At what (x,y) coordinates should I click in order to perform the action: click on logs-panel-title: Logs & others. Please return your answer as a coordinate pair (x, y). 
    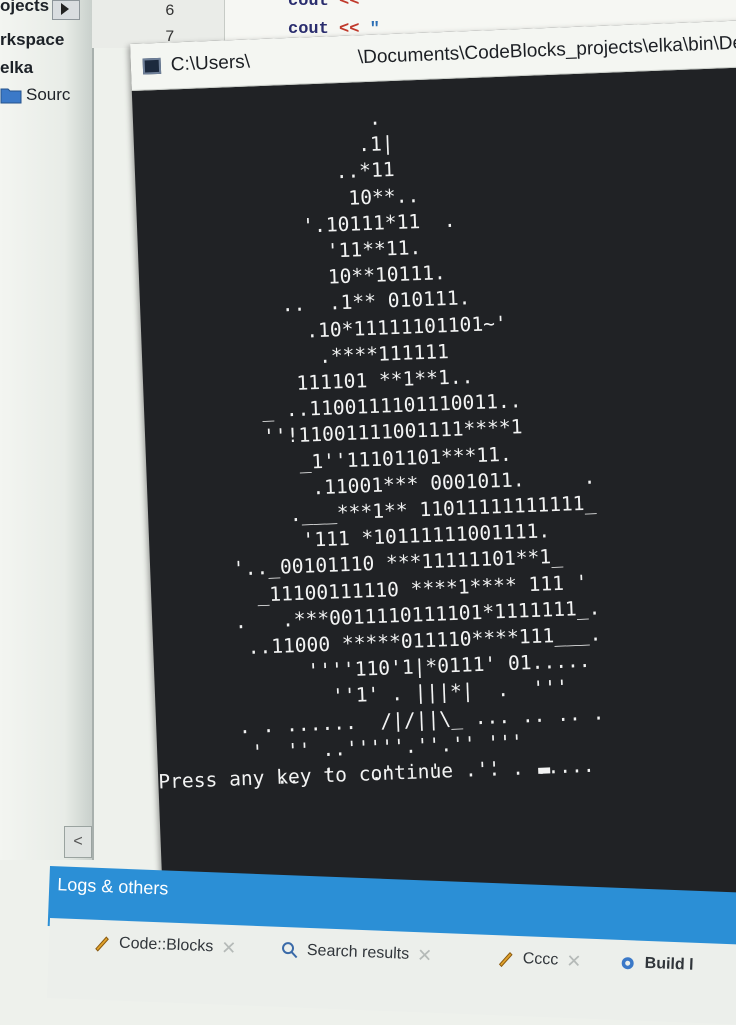
    Looking at the image, I should click on (112, 886).